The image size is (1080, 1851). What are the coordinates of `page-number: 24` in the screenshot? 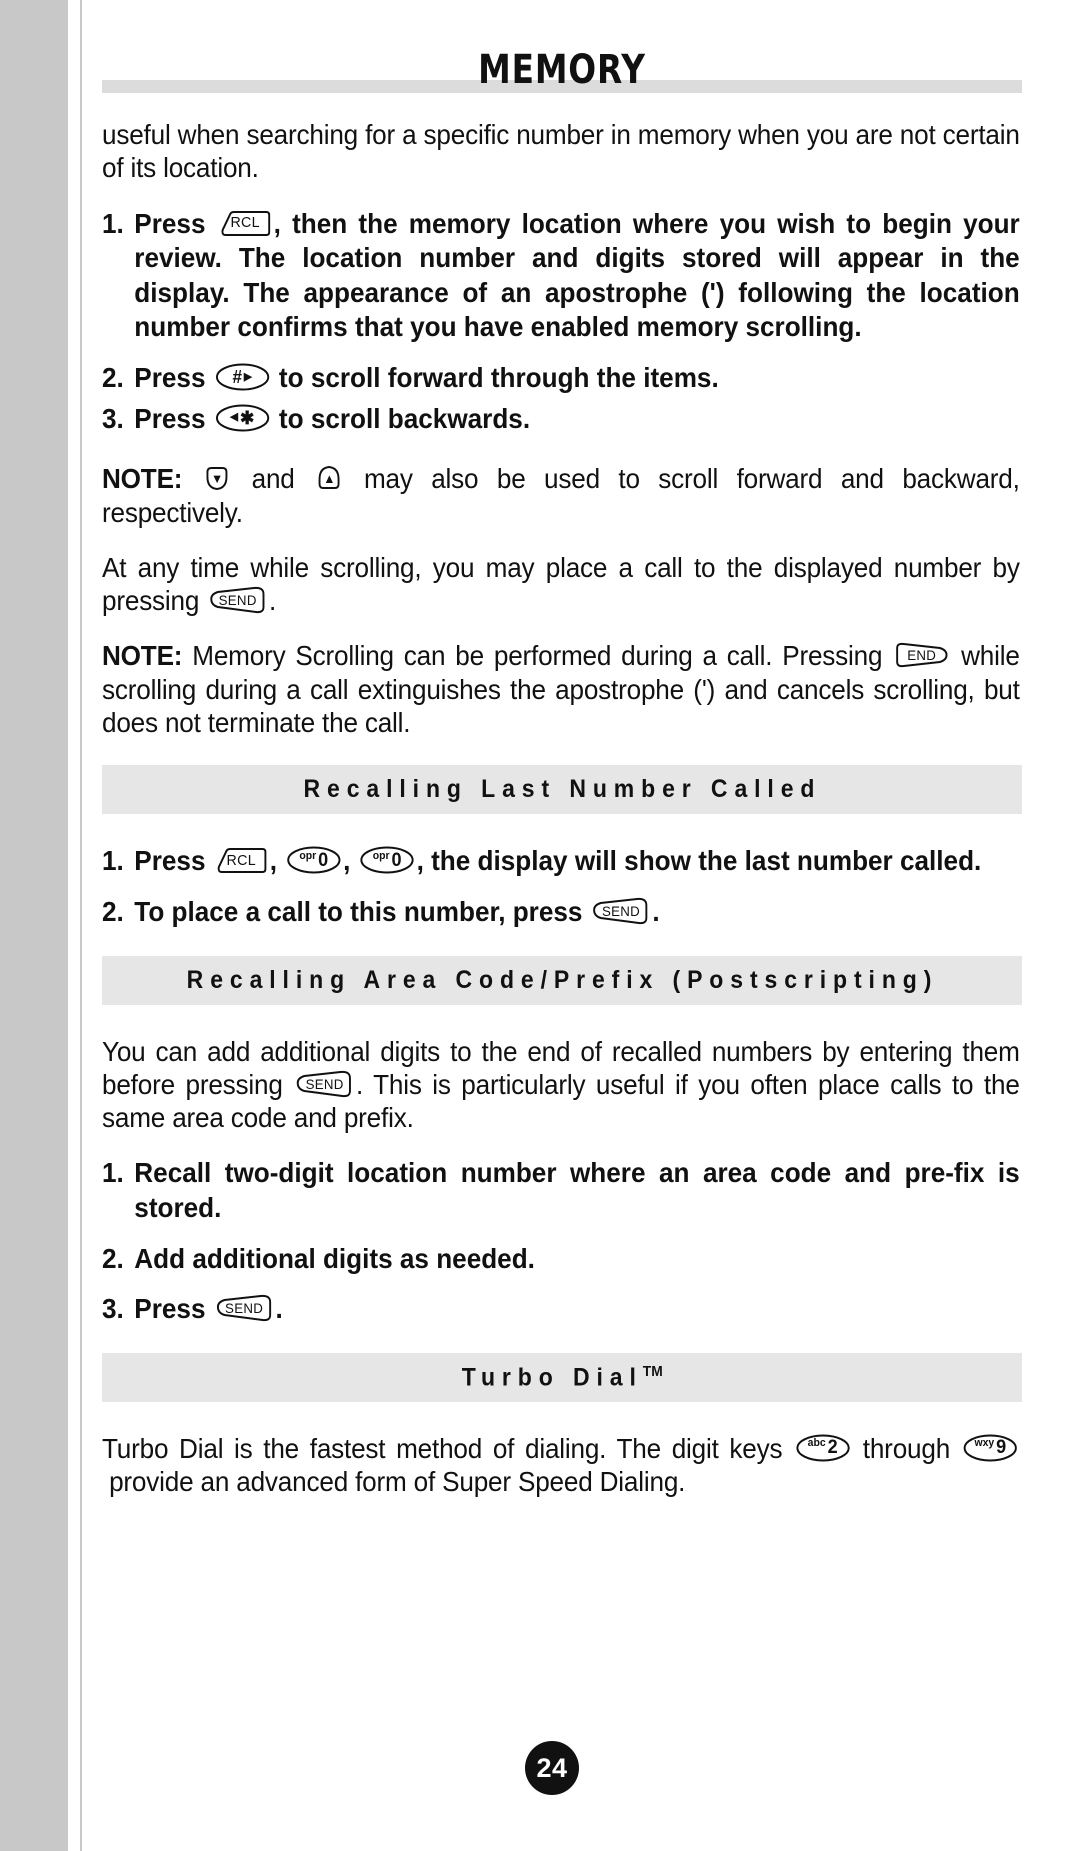 It's located at (552, 1768).